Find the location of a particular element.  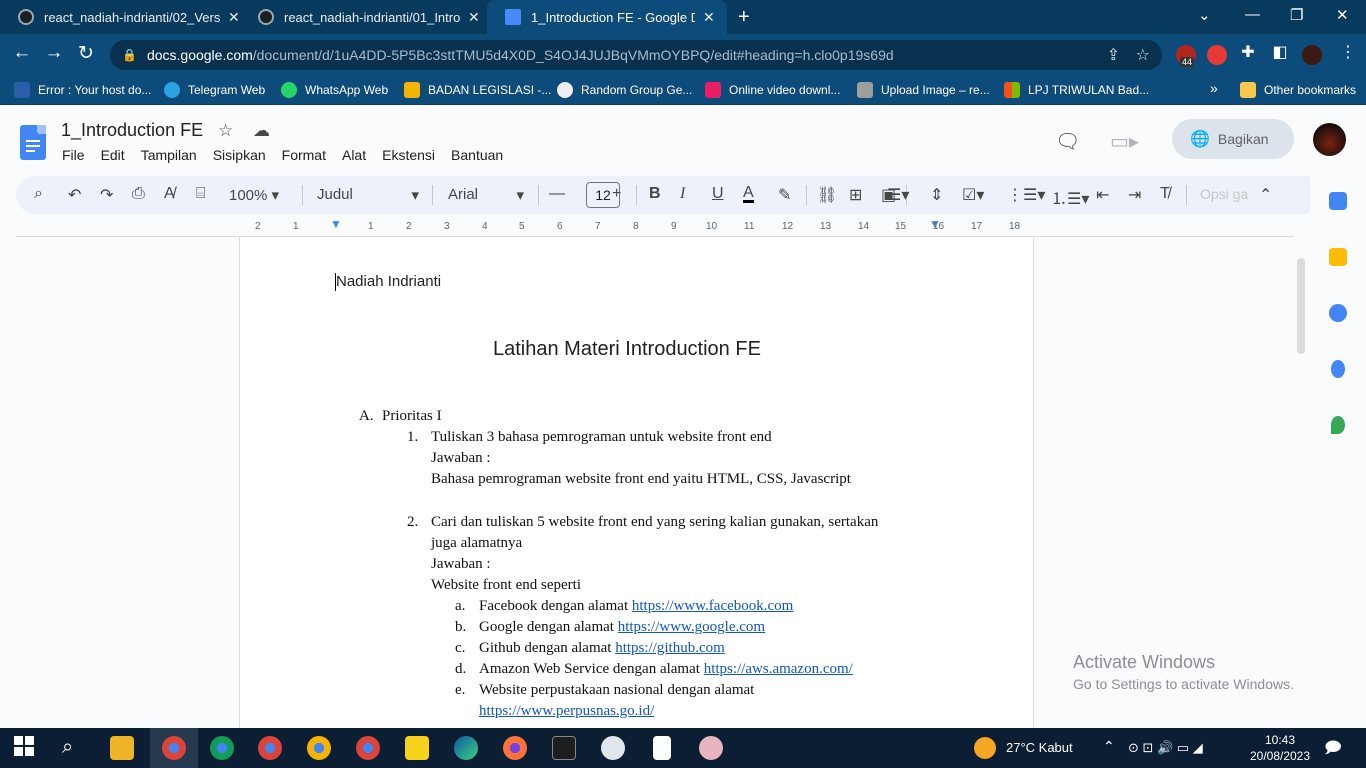

highlight-color-icon: ✎ is located at coordinates (784, 195).